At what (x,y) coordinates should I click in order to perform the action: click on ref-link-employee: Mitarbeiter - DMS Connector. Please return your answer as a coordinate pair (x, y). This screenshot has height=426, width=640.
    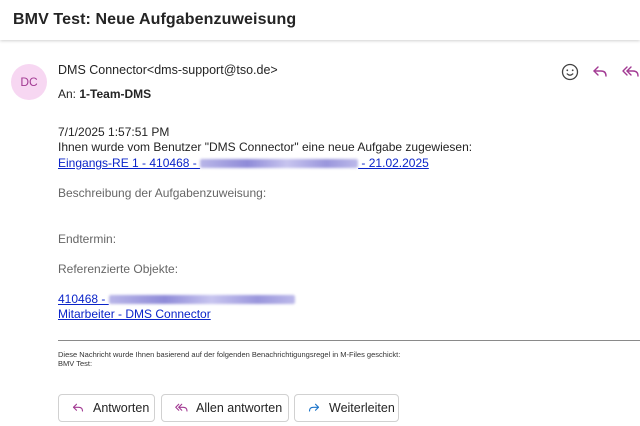
    Looking at the image, I should click on (134, 314).